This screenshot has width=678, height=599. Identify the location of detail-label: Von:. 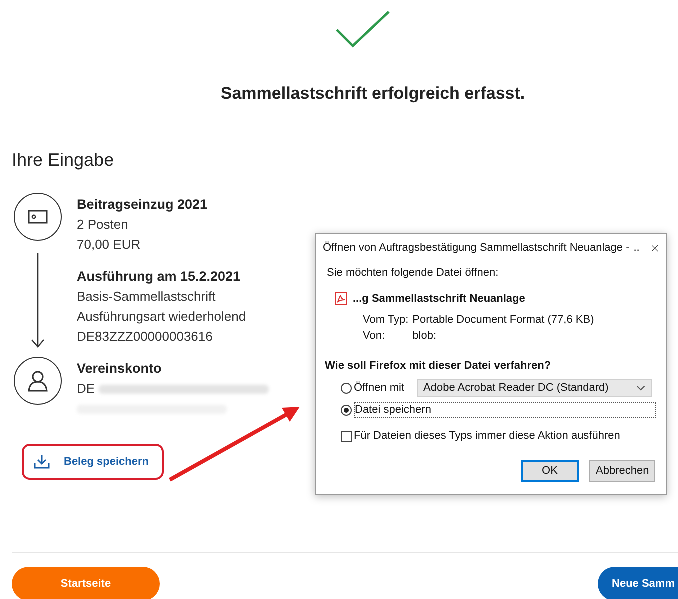
(374, 336).